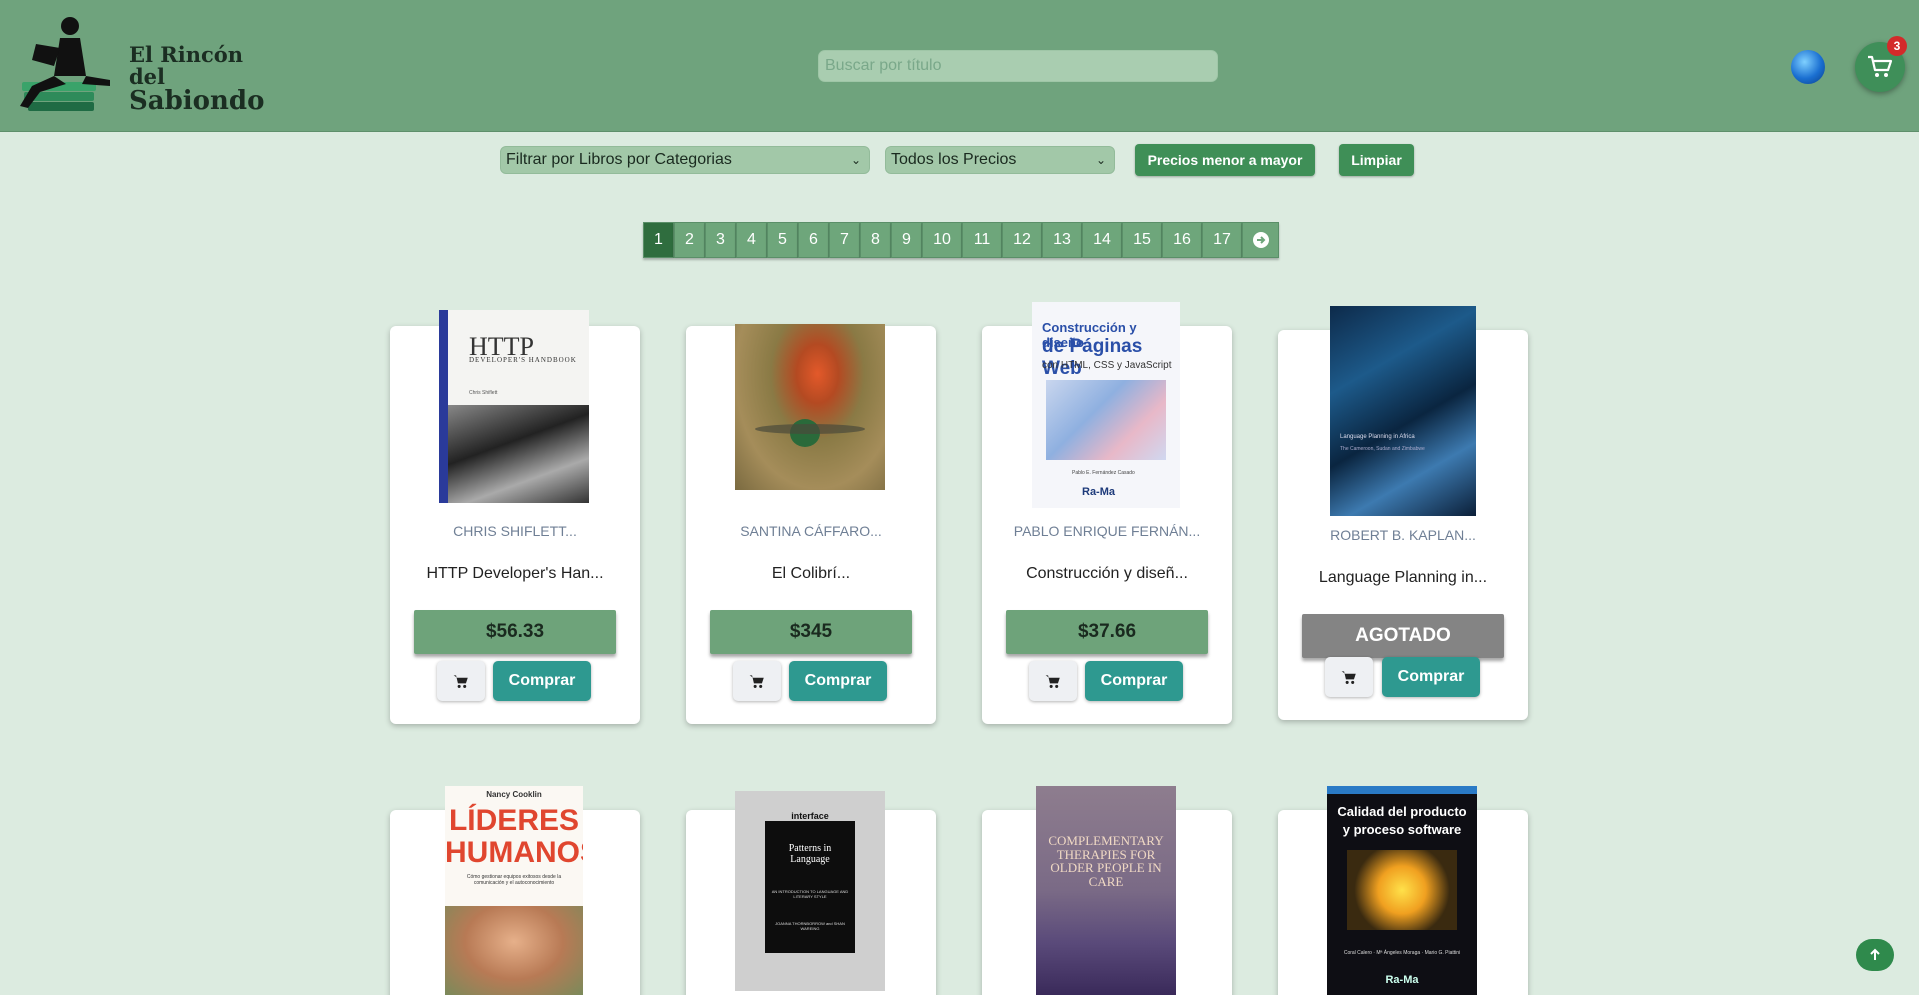 Image resolution: width=1919 pixels, height=995 pixels. Describe the element at coordinates (1225, 160) in the screenshot. I see `sort-price-button: Precios menor a mayor` at that location.